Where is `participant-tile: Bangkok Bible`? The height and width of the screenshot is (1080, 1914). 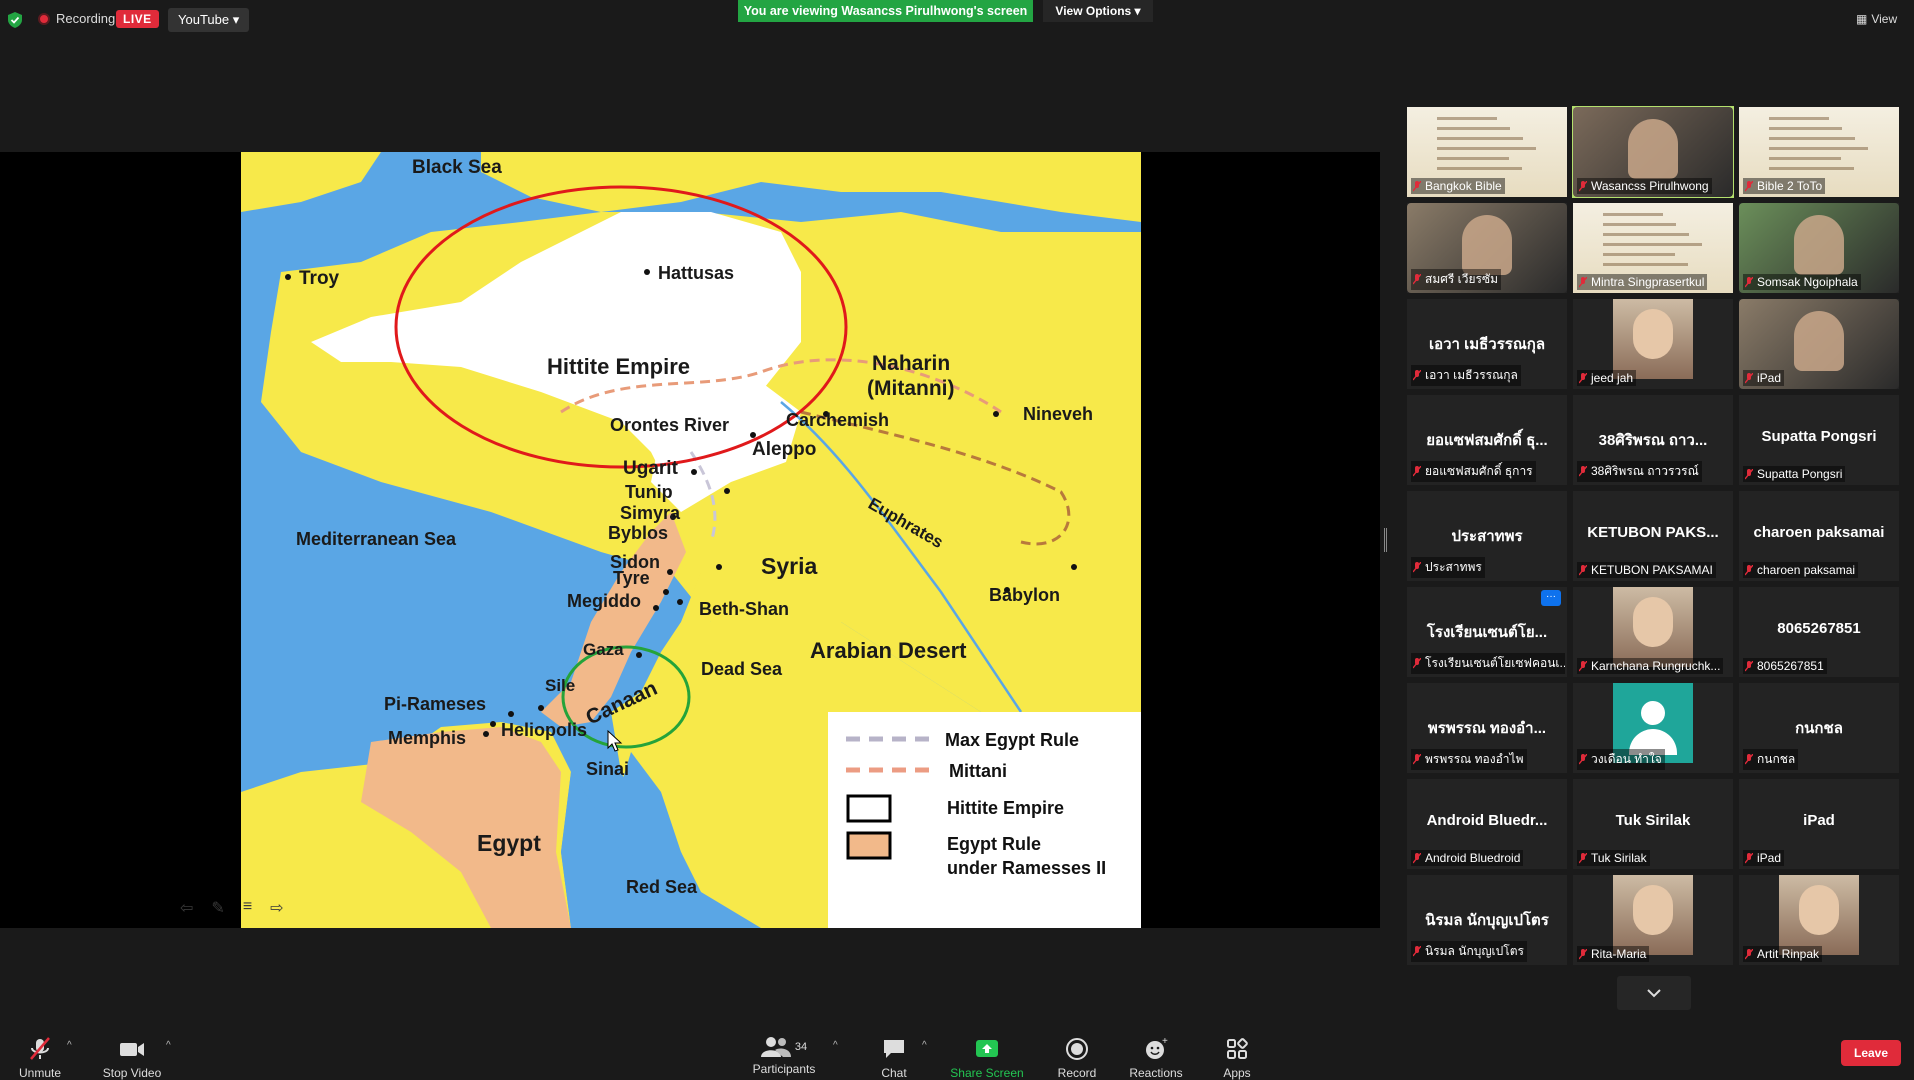 participant-tile: Bangkok Bible is located at coordinates (1487, 152).